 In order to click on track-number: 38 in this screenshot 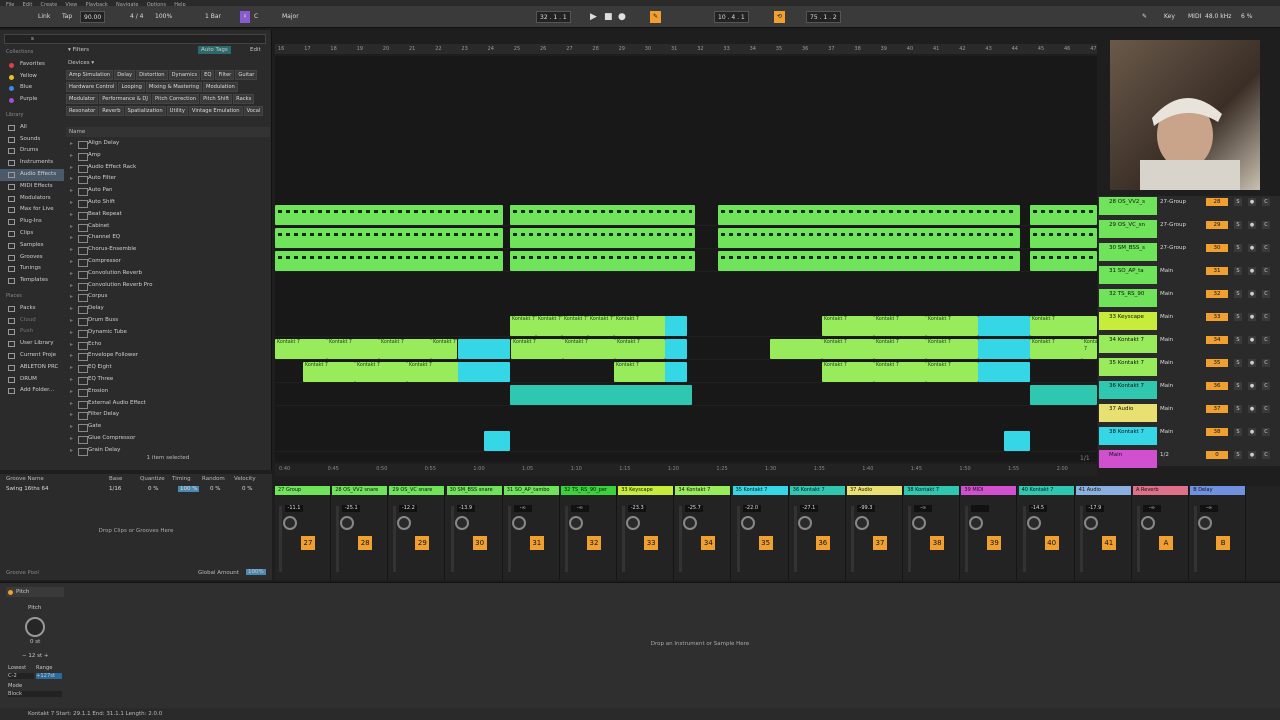, I will do `click(1217, 432)`.